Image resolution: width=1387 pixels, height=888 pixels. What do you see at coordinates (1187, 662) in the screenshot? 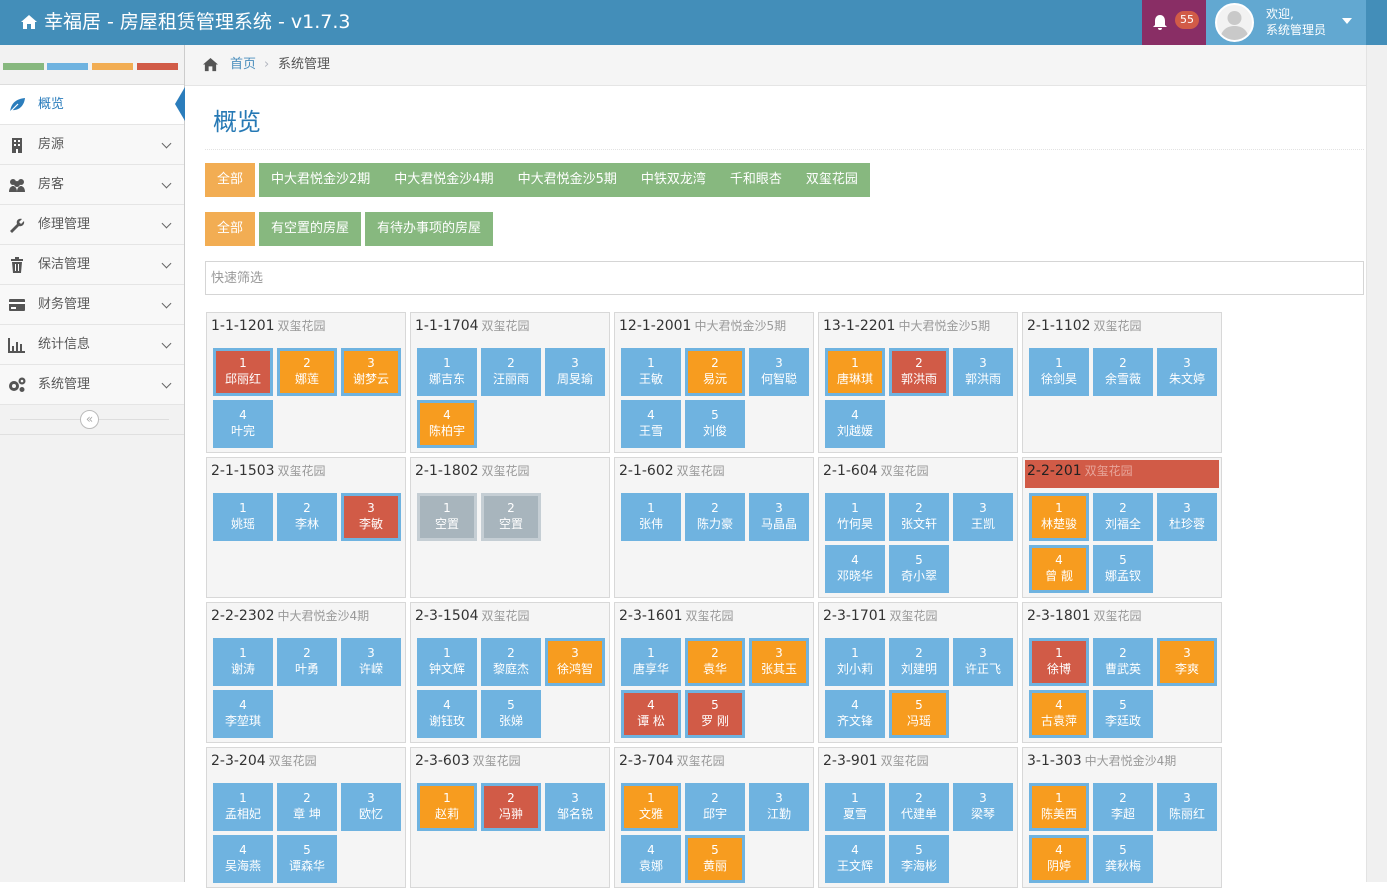
I see `room-tile: 3 李爽` at bounding box center [1187, 662].